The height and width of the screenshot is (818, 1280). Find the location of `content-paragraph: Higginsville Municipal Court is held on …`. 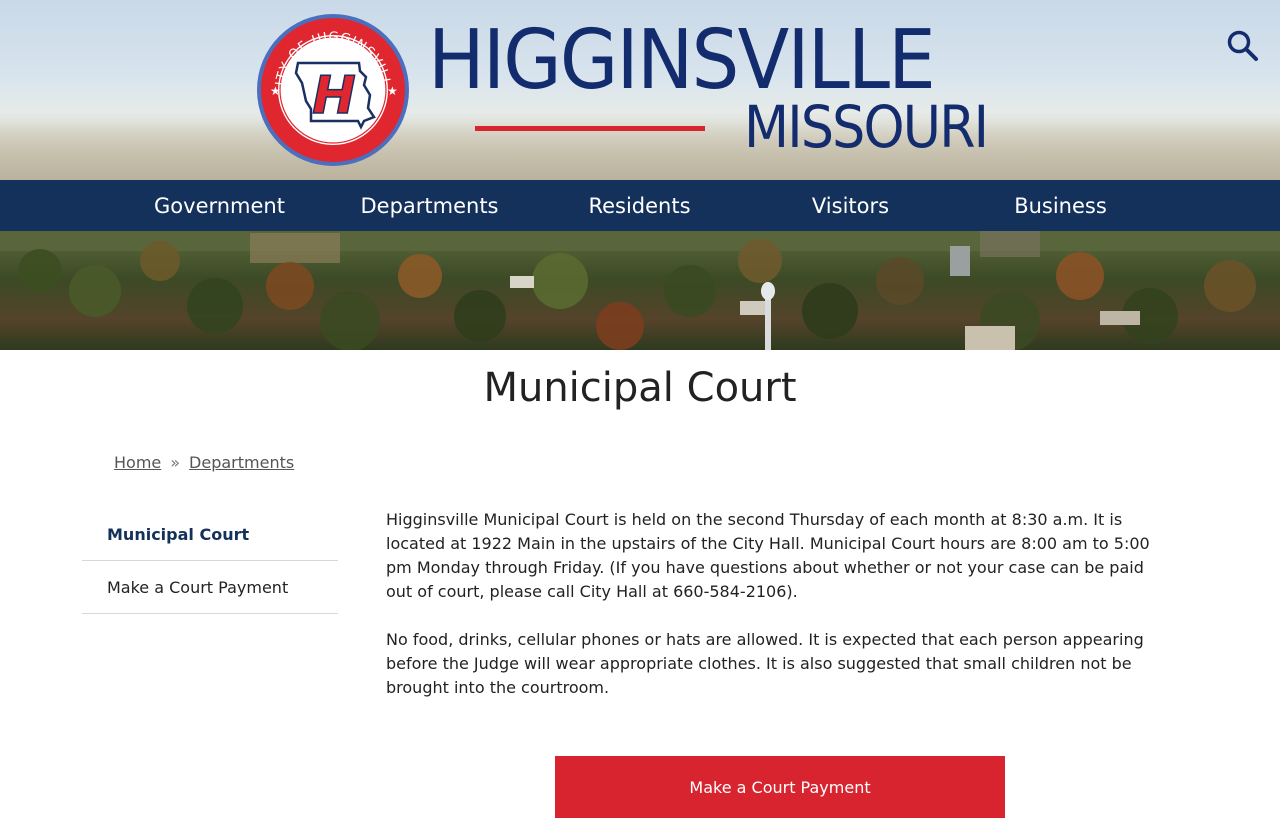

content-paragraph: Higginsville Municipal Court is held on … is located at coordinates (768, 555).